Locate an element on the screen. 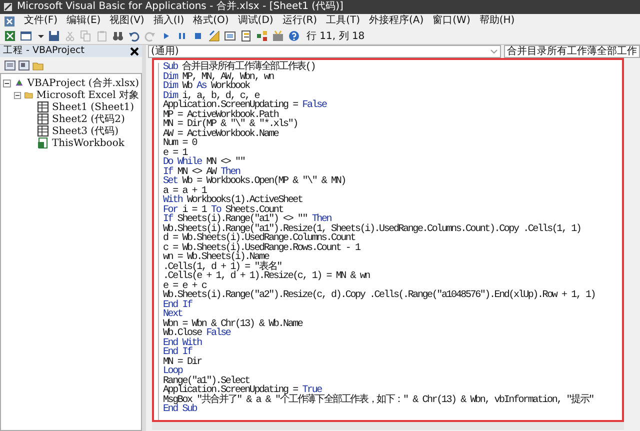  code-line: Num = 0 is located at coordinates (180, 143).